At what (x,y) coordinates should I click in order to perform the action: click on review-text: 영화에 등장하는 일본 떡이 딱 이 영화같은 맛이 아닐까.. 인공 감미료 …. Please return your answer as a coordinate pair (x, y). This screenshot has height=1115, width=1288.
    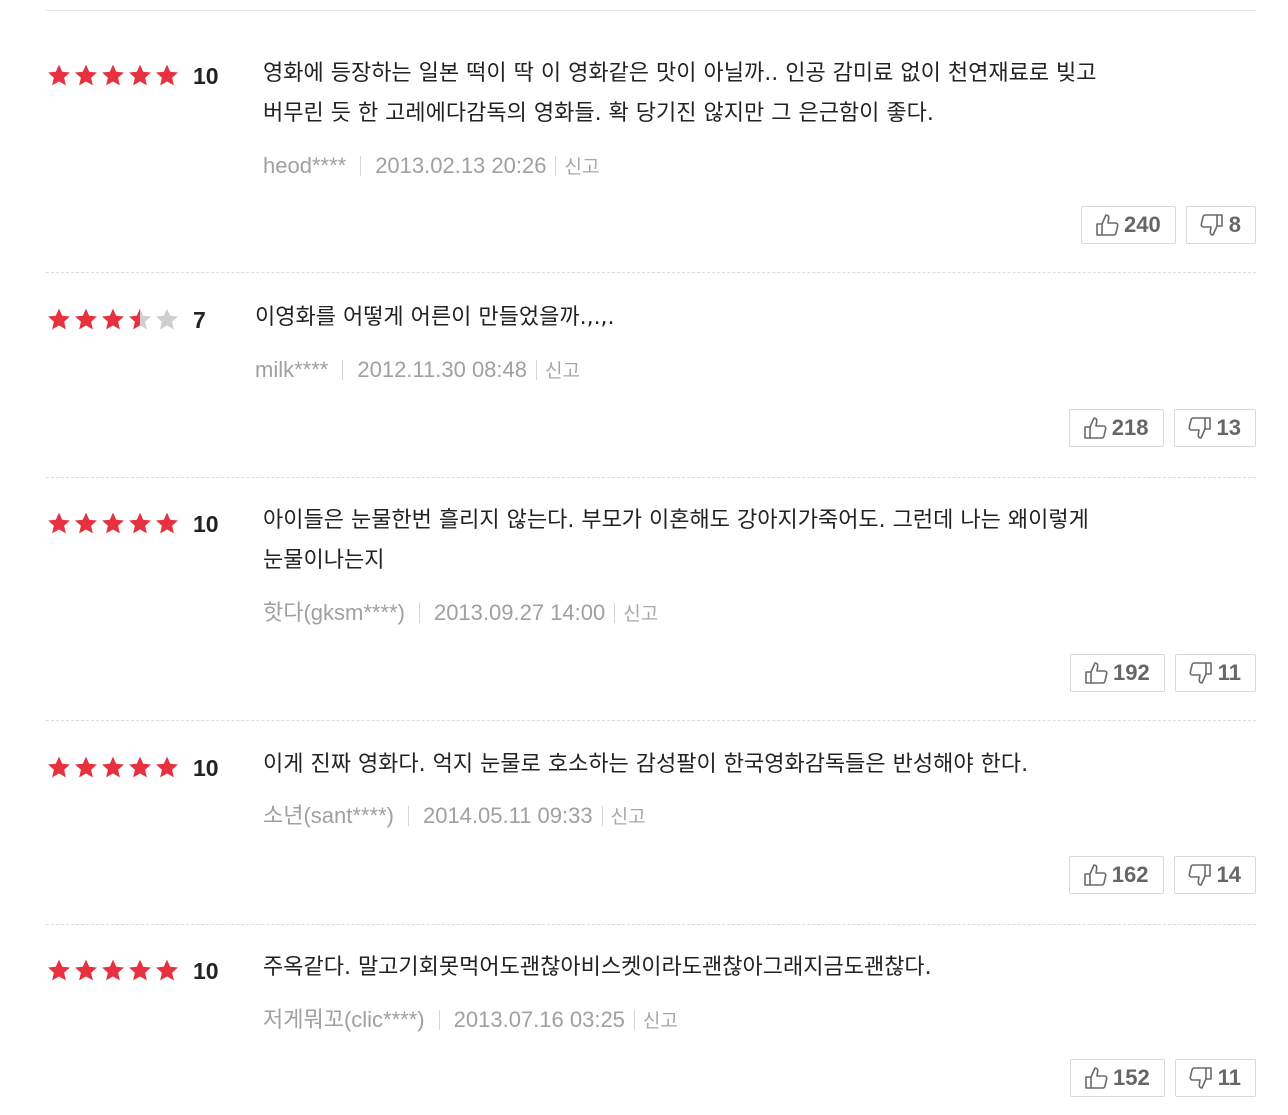
    Looking at the image, I should click on (680, 94).